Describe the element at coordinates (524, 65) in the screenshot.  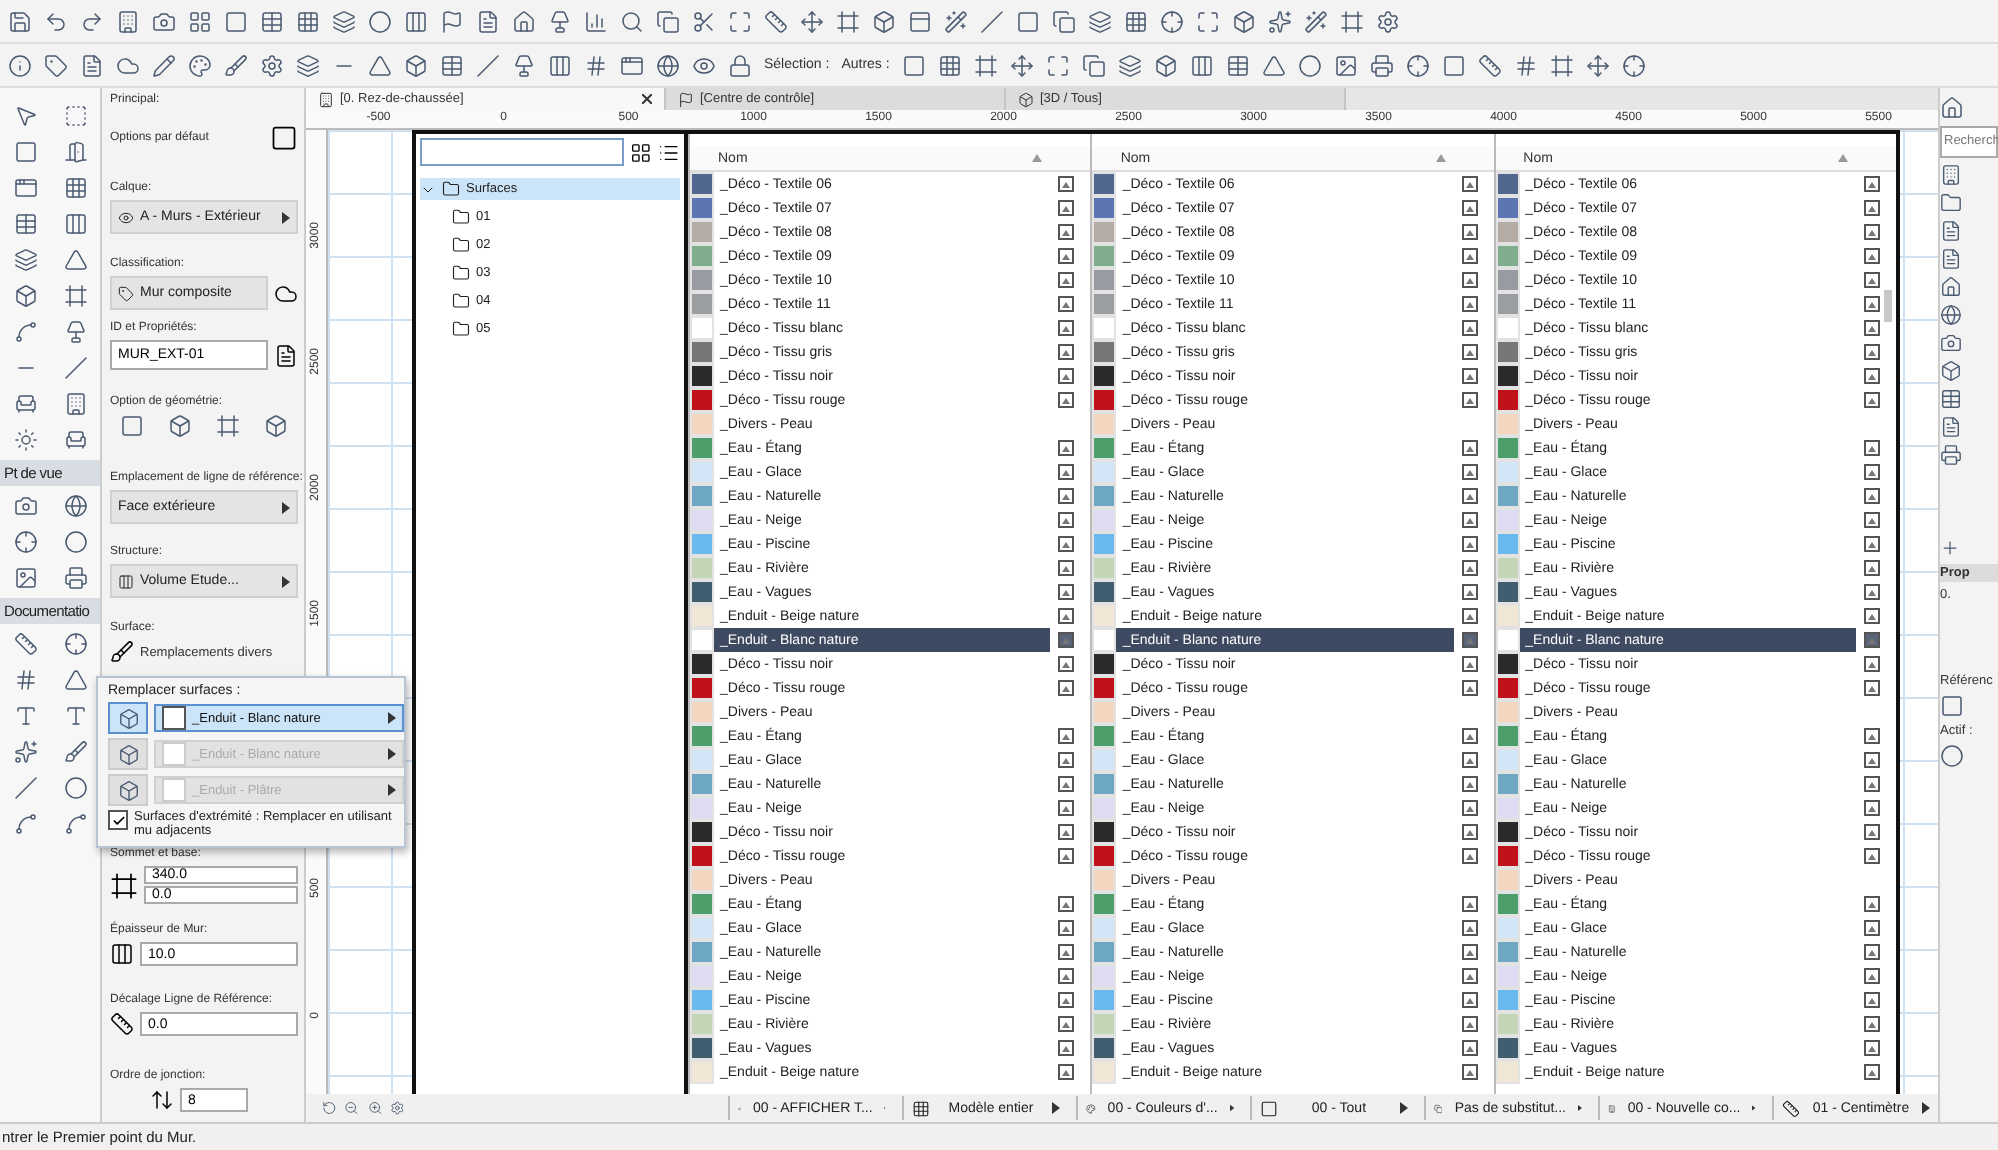
I see `lamp-icon` at that location.